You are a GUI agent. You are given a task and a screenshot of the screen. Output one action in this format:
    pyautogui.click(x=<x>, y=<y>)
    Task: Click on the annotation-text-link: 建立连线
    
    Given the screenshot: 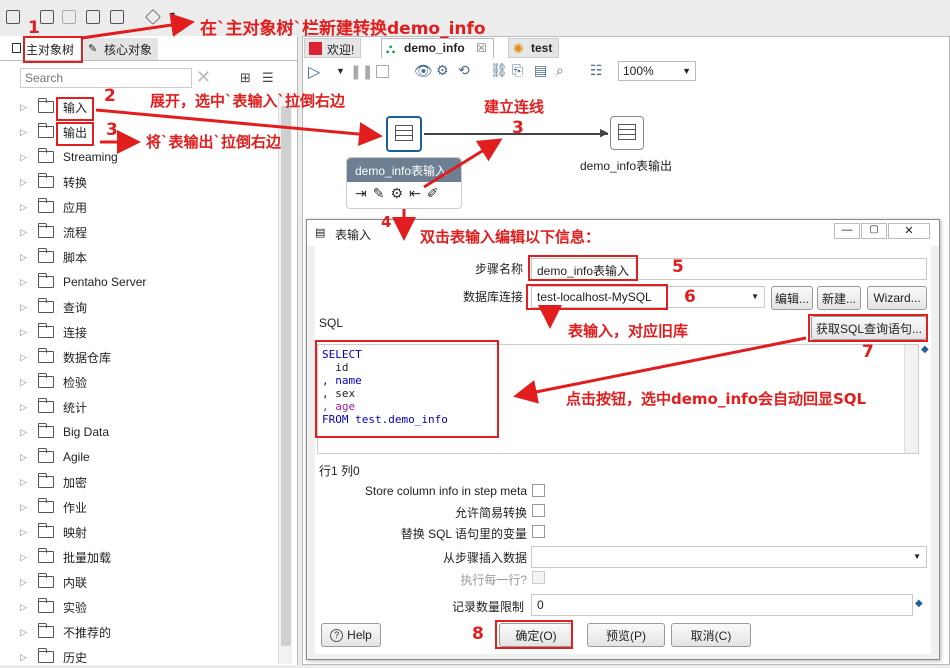 What is the action you would take?
    pyautogui.click(x=514, y=107)
    